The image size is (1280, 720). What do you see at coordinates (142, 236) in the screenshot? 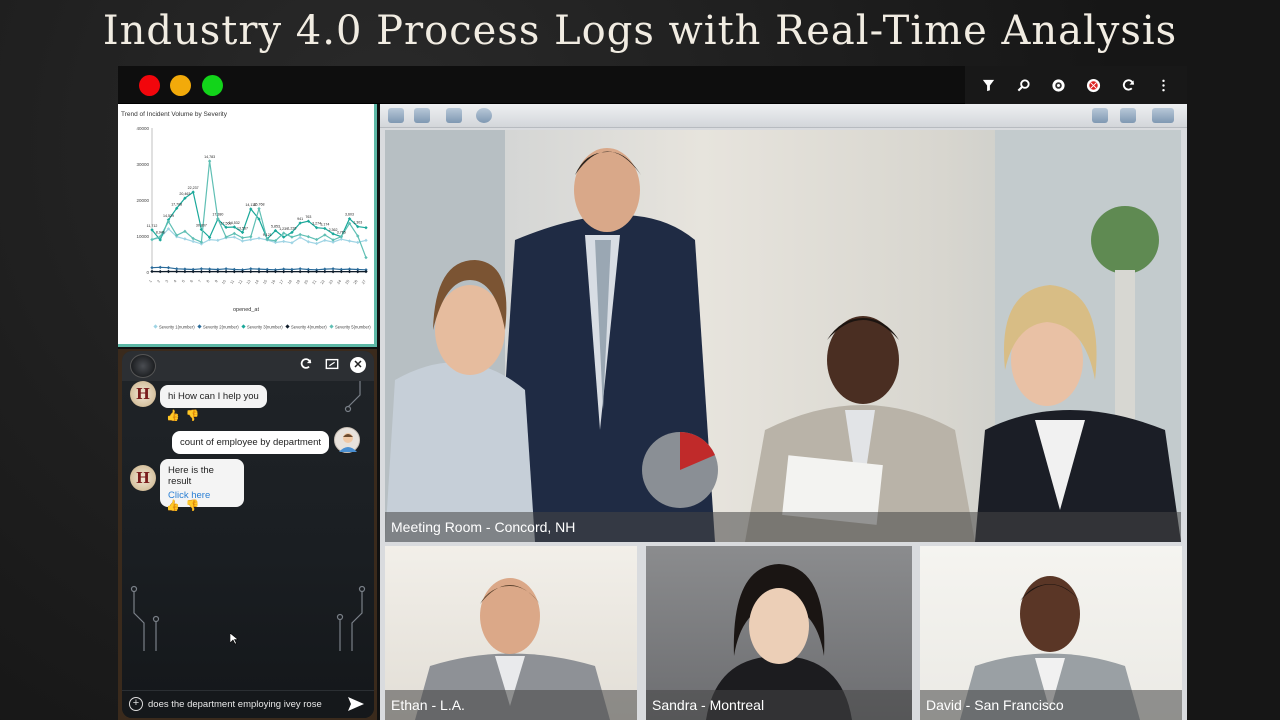
I see `y-tick-label: 10000` at bounding box center [142, 236].